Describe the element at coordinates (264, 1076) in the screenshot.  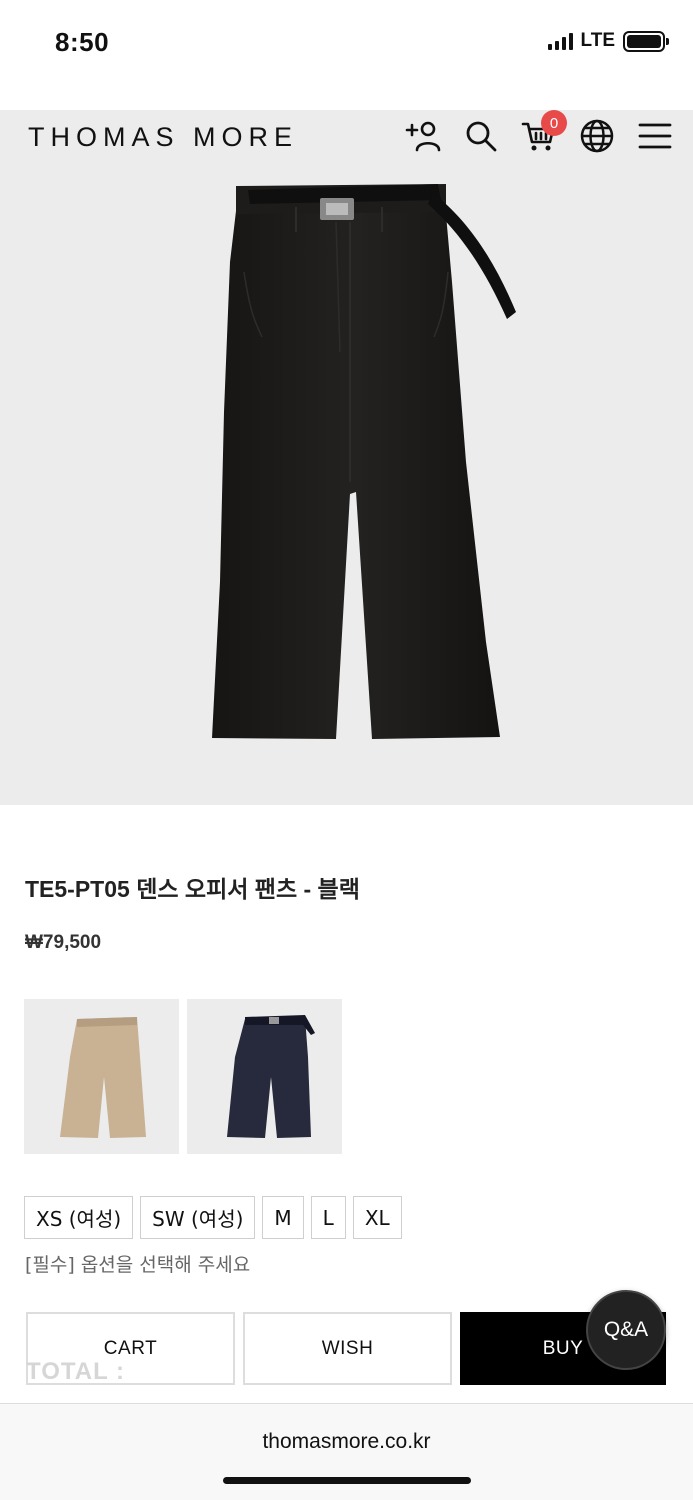
I see `swatch-navy` at that location.